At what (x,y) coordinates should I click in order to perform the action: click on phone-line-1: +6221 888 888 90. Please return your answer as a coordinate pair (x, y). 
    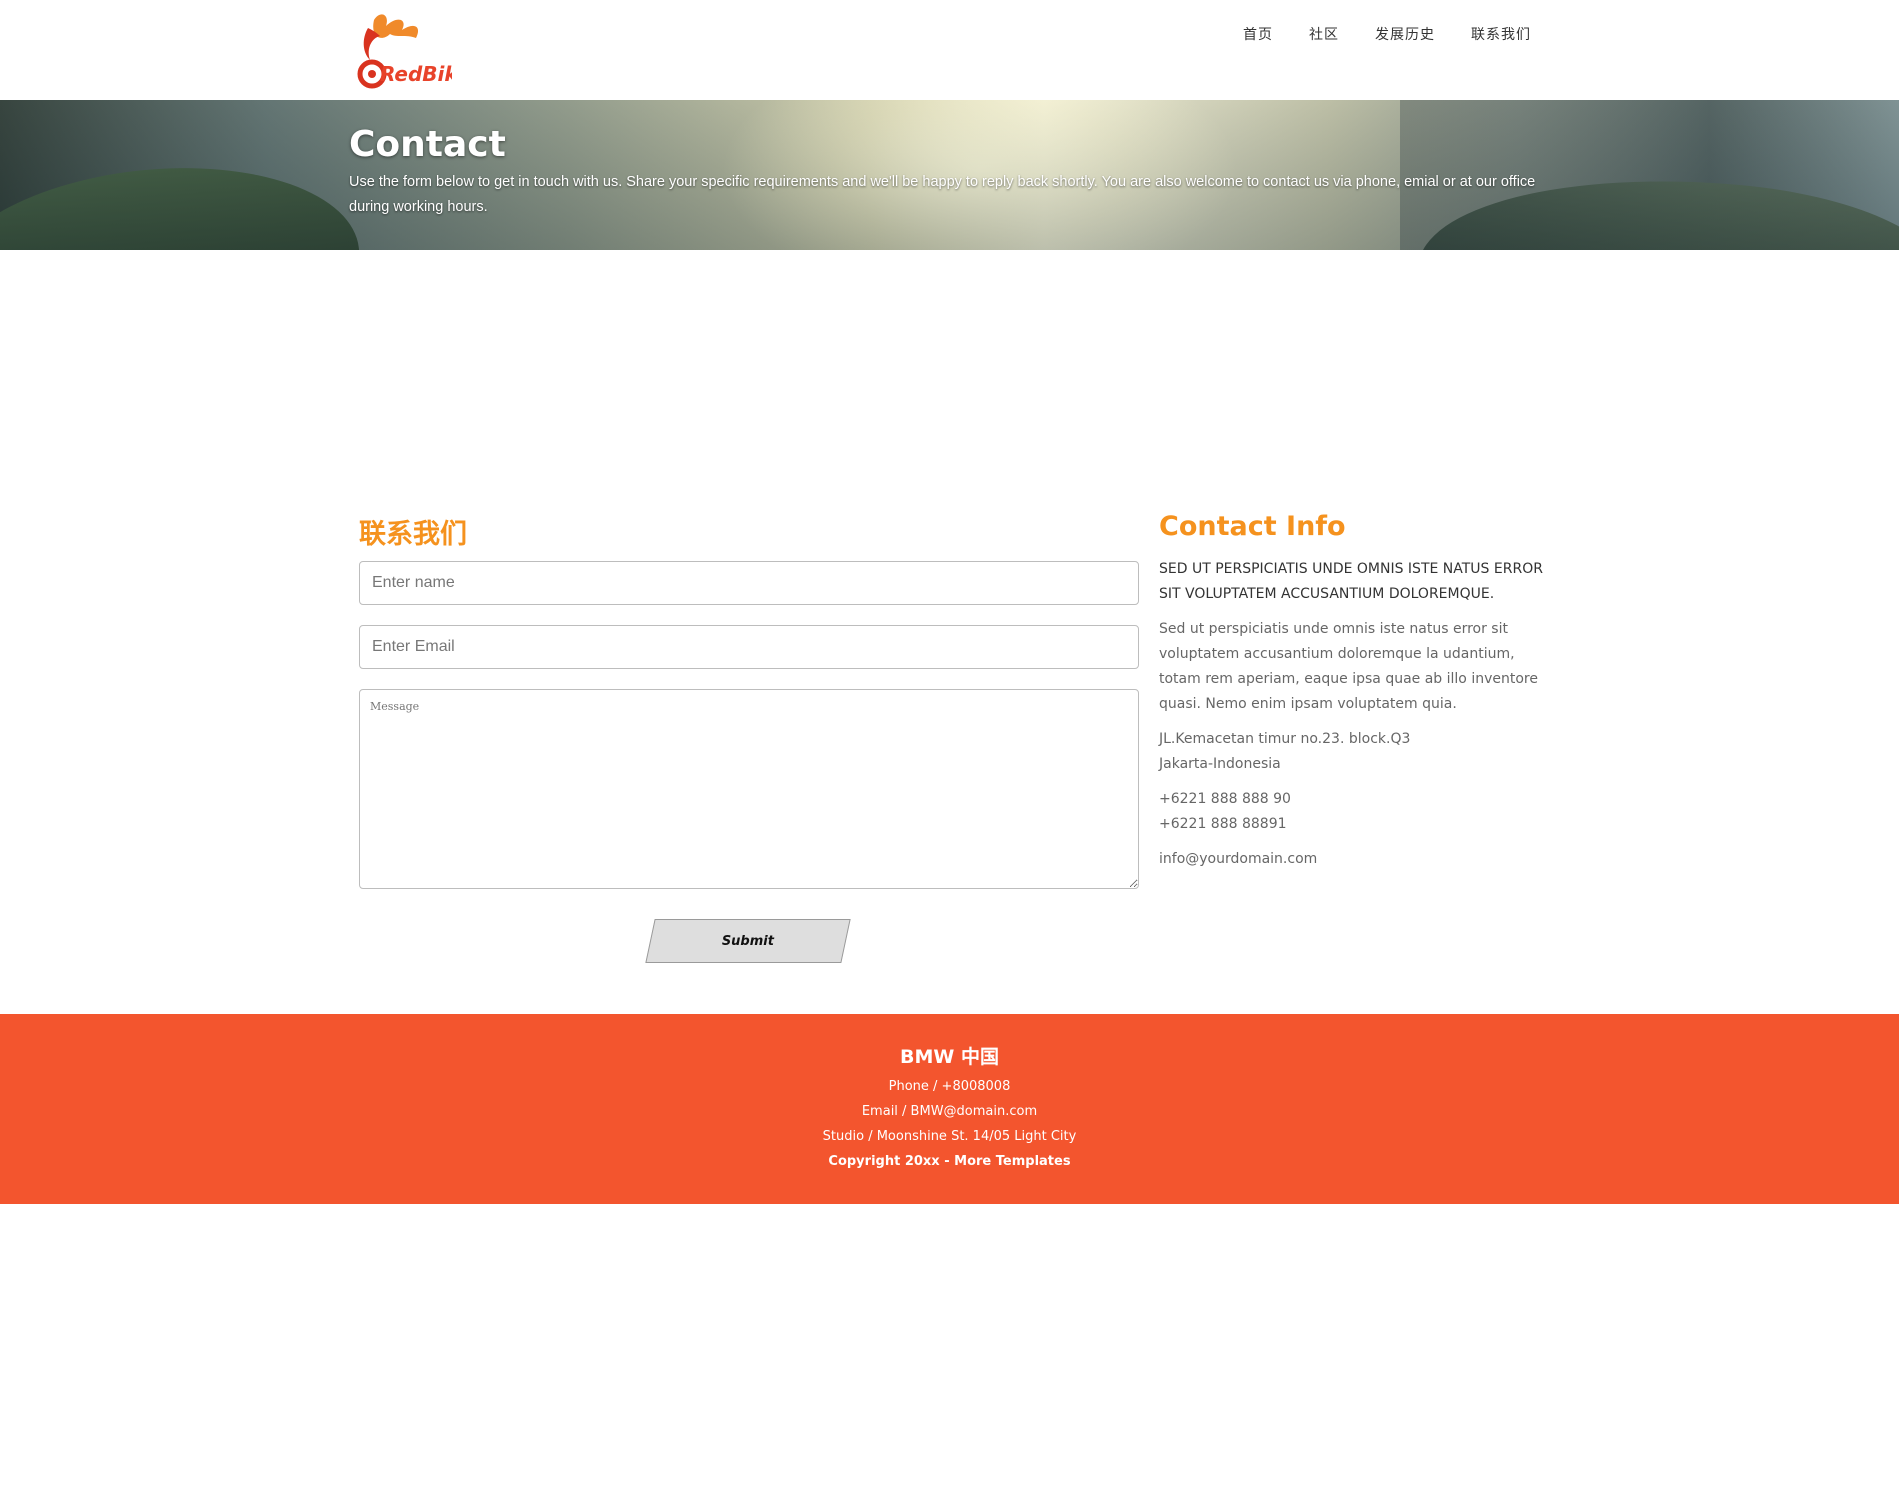
    Looking at the image, I should click on (1225, 799).